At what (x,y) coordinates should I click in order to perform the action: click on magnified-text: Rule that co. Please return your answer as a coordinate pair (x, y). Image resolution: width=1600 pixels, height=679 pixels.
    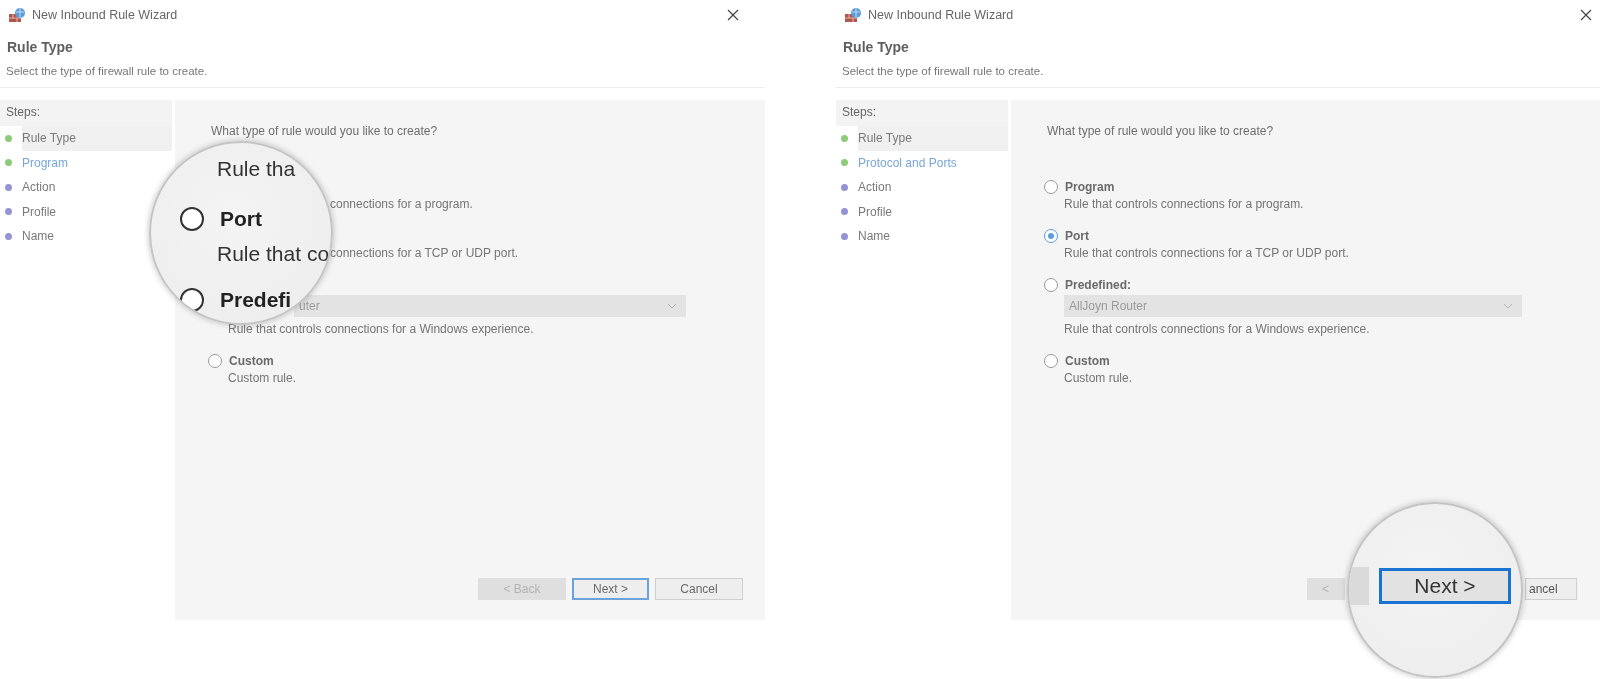
    Looking at the image, I should click on (273, 254).